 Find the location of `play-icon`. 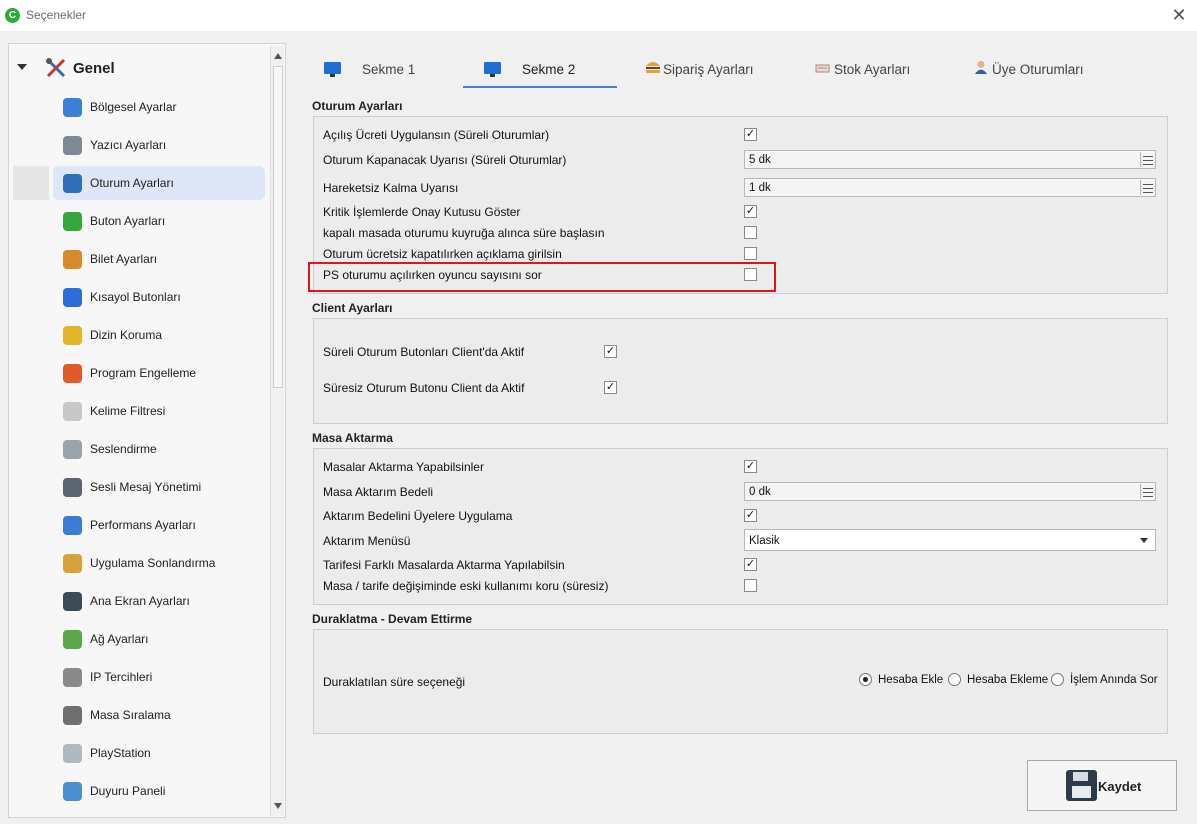

play-icon is located at coordinates (72, 297).